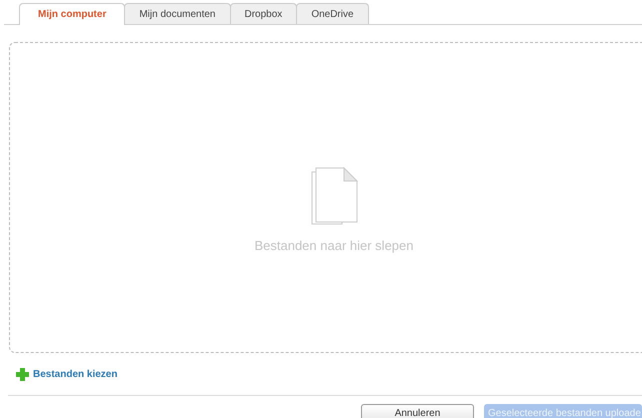 Image resolution: width=642 pixels, height=418 pixels. Describe the element at coordinates (329, 374) in the screenshot. I see `choose-files-link: Bestanden kiezen` at that location.